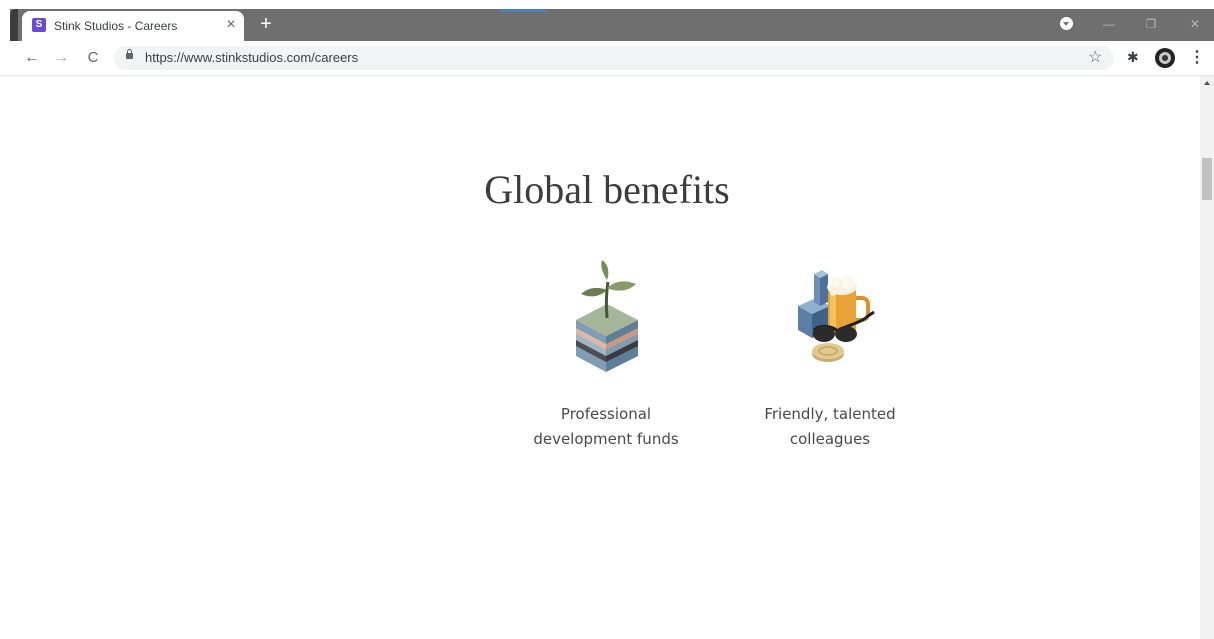 This screenshot has width=1214, height=639. Describe the element at coordinates (830, 414) in the screenshot. I see `benefit-label-line-1: Friendly, talented` at that location.